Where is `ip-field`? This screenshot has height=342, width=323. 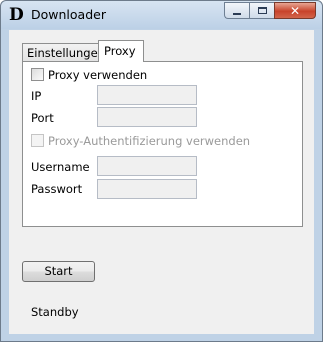
ip-field is located at coordinates (147, 95).